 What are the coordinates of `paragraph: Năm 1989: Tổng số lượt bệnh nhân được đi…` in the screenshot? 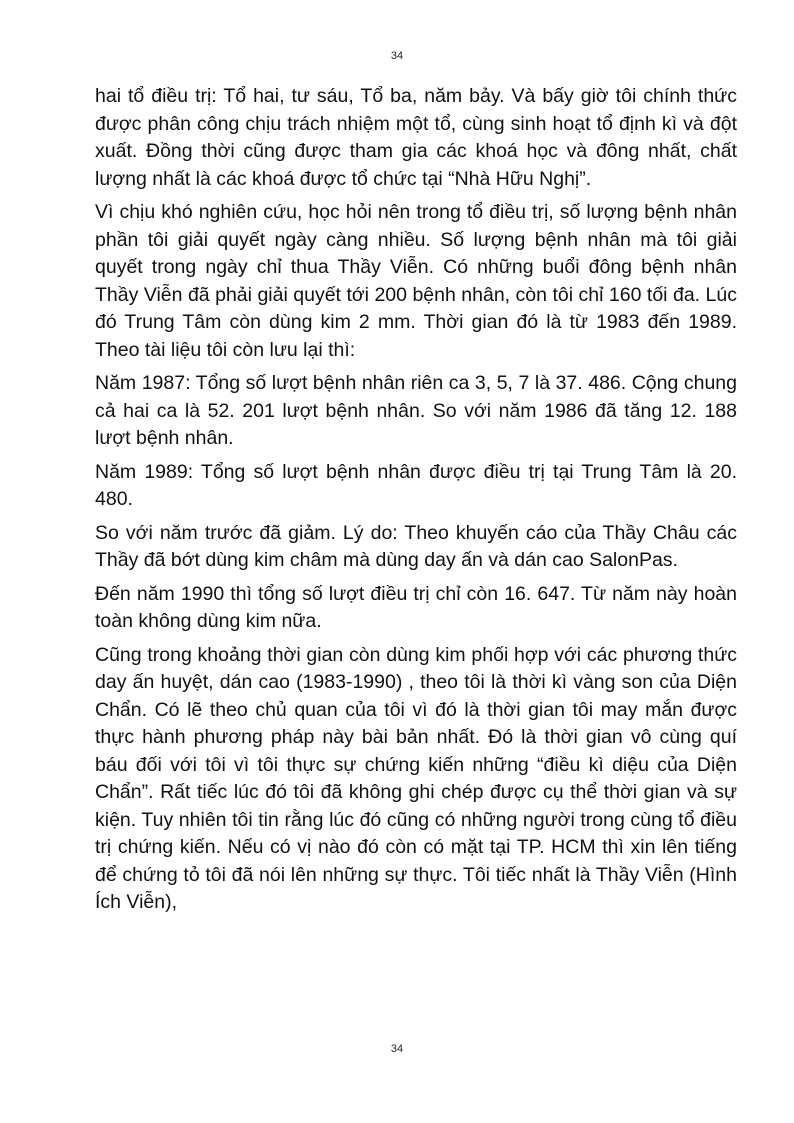 It's located at (416, 485).